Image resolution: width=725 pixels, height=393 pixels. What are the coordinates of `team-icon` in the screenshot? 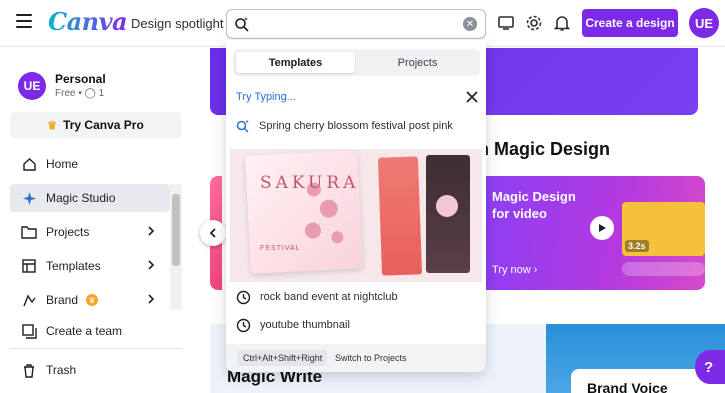 It's located at (29, 331).